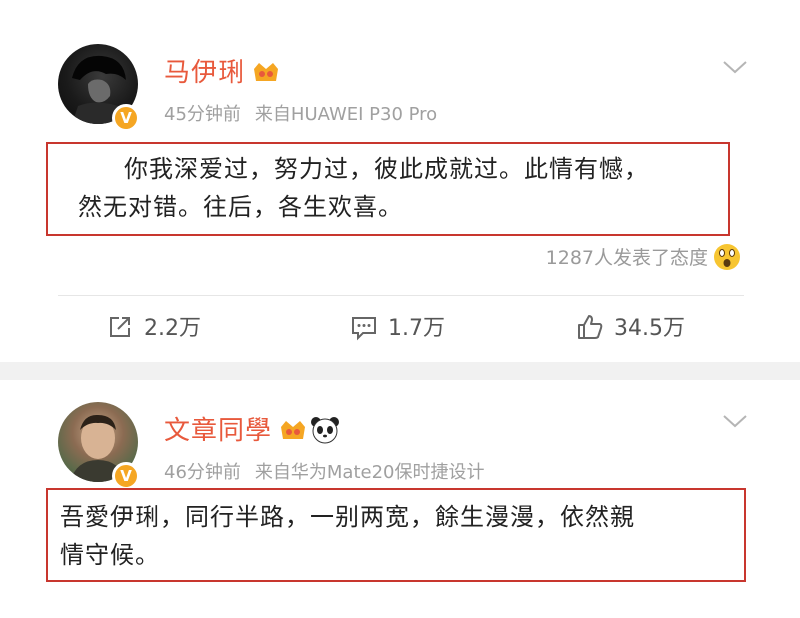 This screenshot has height=618, width=800. I want to click on divider, so click(401, 295).